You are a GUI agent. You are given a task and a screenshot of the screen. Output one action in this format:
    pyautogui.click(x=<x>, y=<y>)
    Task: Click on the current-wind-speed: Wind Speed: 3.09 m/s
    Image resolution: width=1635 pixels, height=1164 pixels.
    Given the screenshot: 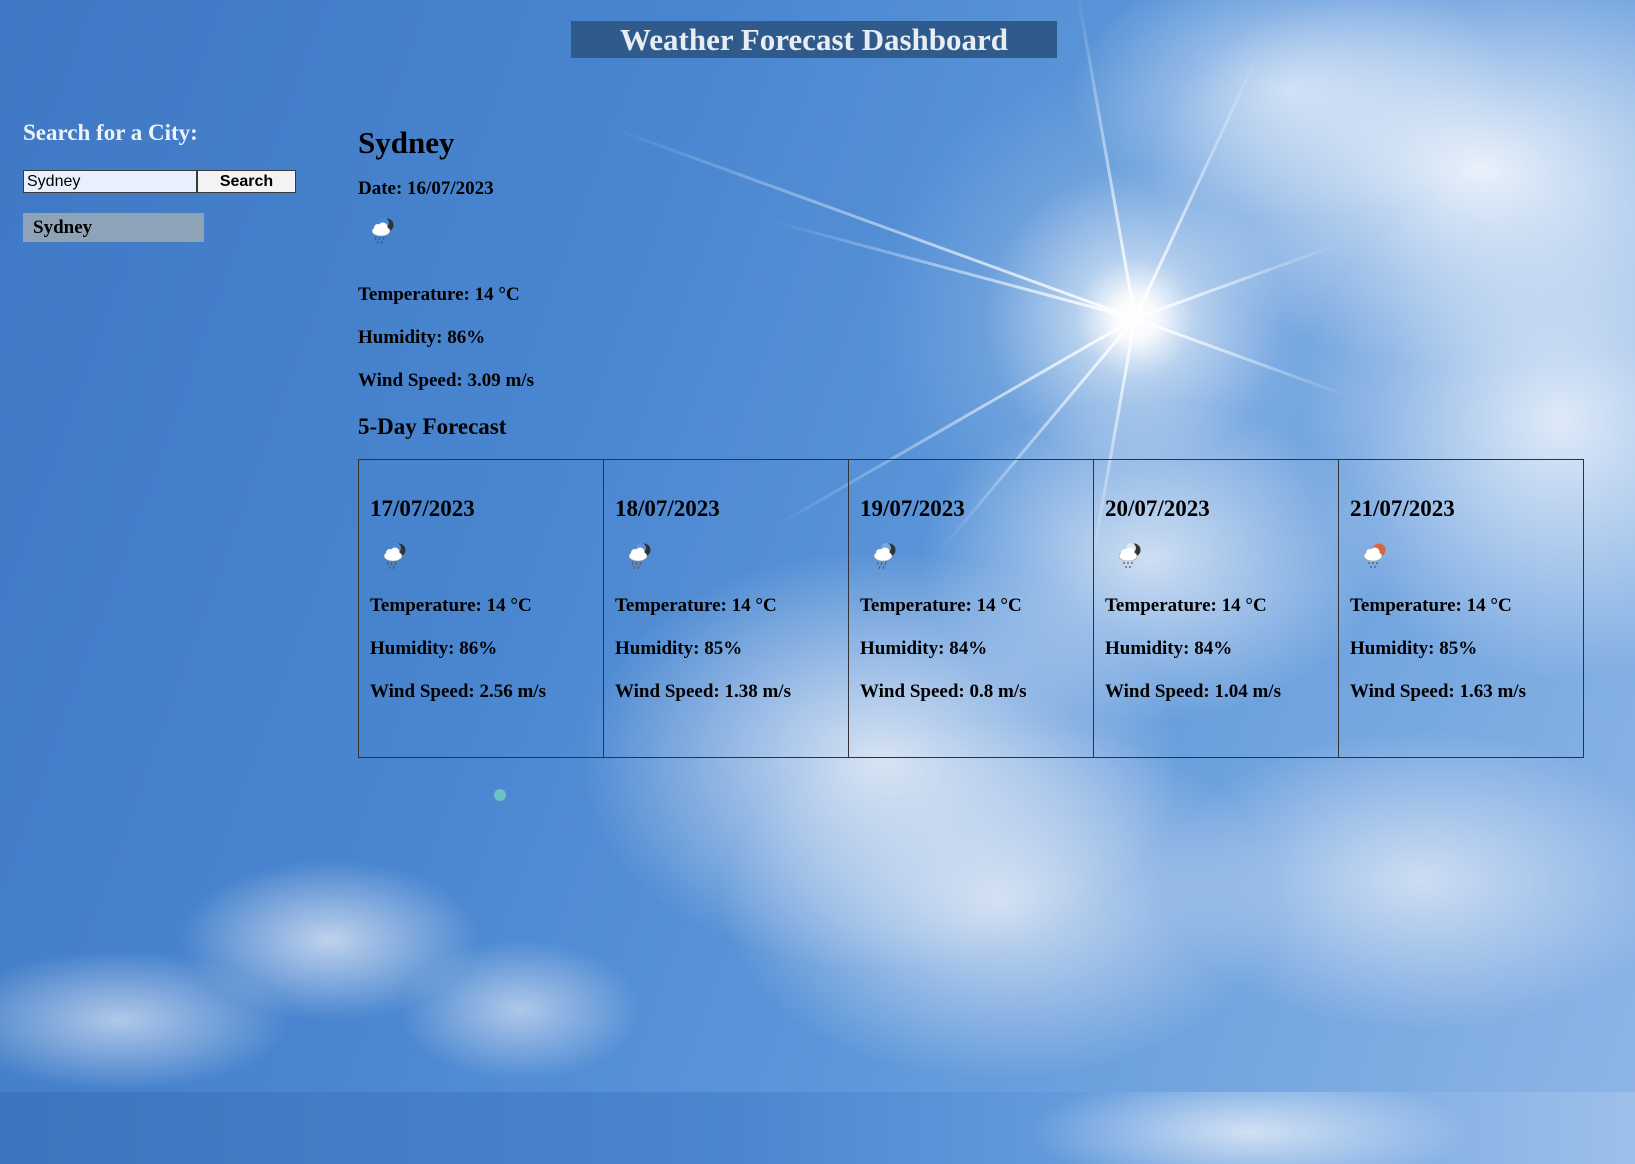 What is the action you would take?
    pyautogui.click(x=446, y=380)
    